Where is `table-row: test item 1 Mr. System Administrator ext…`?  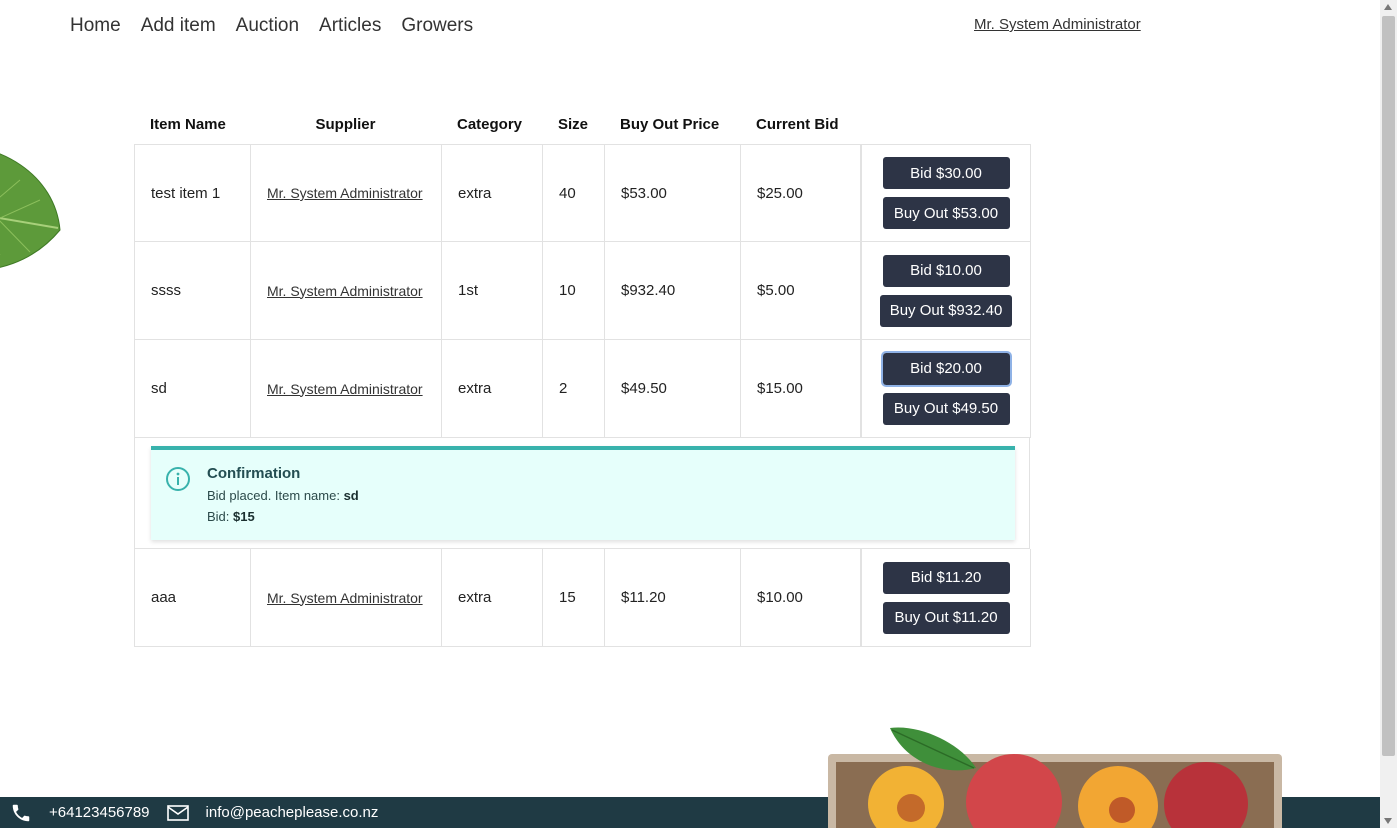 table-row: test item 1 Mr. System Administrator ext… is located at coordinates (582, 193).